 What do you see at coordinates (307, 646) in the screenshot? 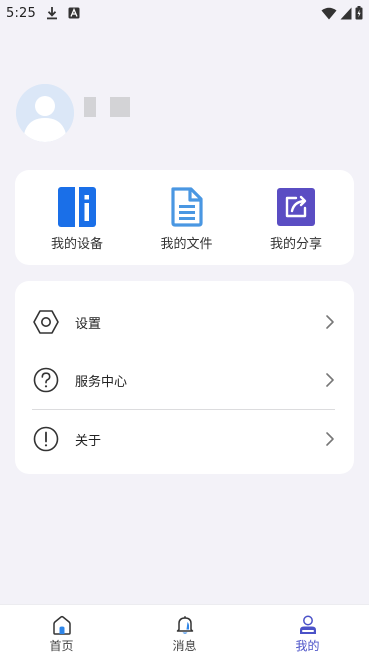
I see `nav-label: 我的` at bounding box center [307, 646].